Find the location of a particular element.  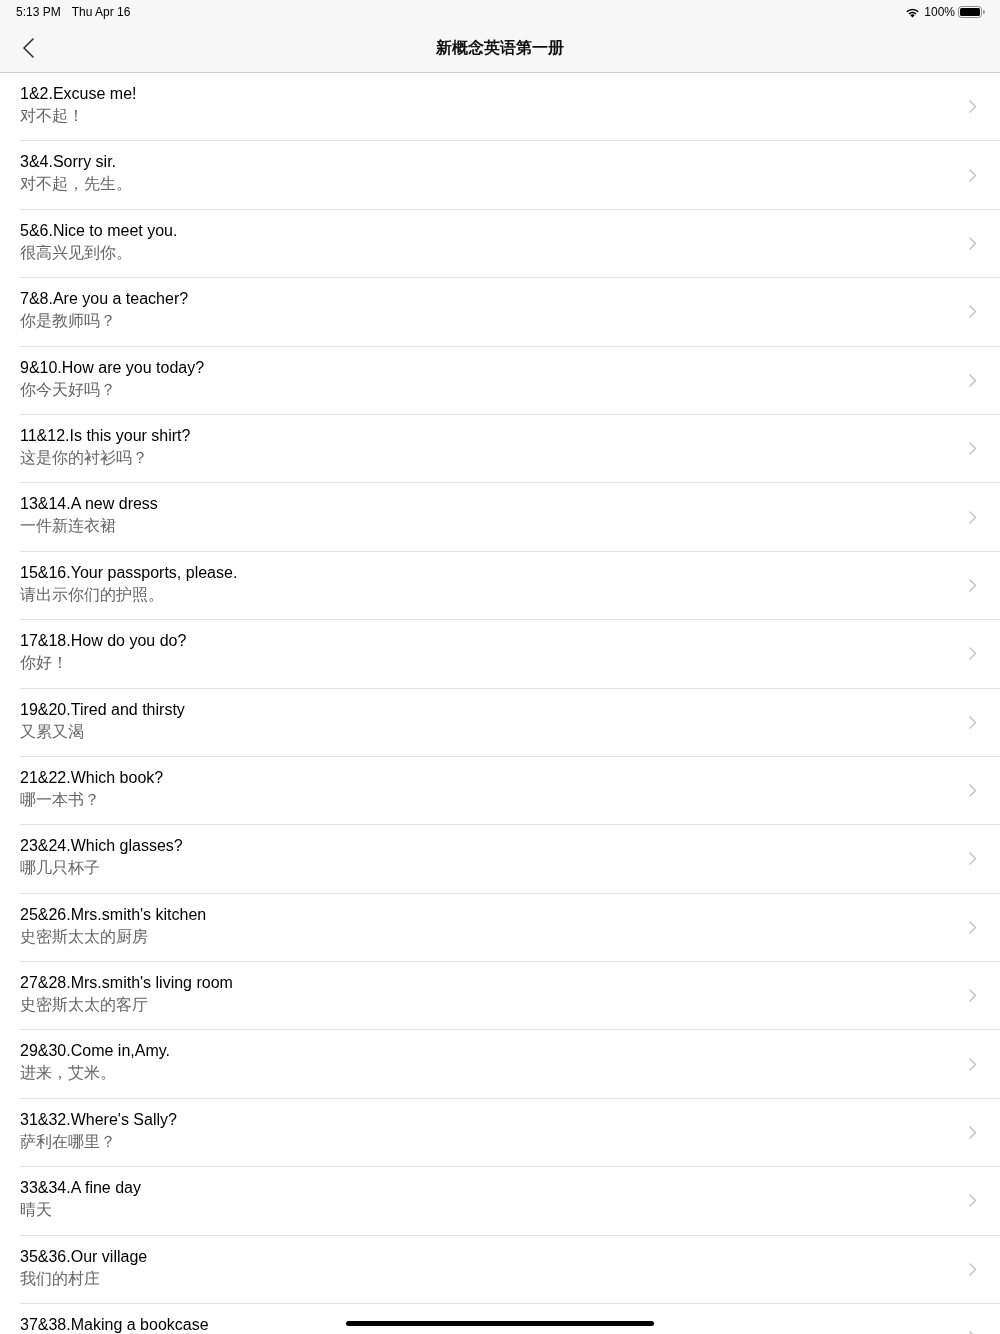

lesson-title: 19&20.Tired and thirsty is located at coordinates (102, 709).